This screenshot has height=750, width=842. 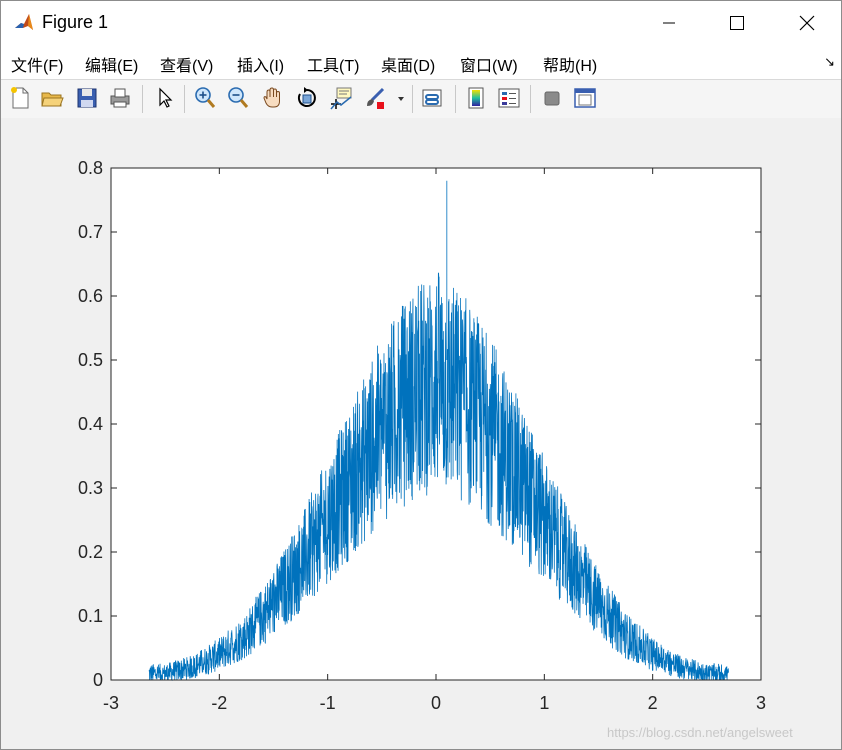 I want to click on insert-legend-icon, so click(x=509, y=98).